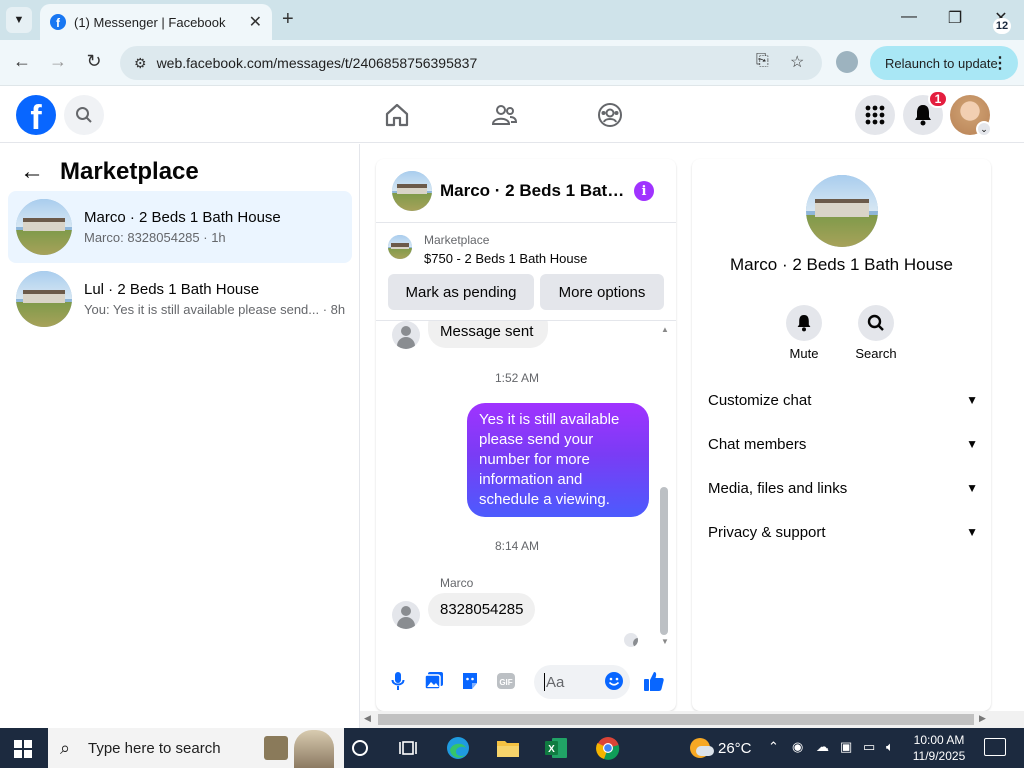  I want to click on more-options-button: More options, so click(602, 292).